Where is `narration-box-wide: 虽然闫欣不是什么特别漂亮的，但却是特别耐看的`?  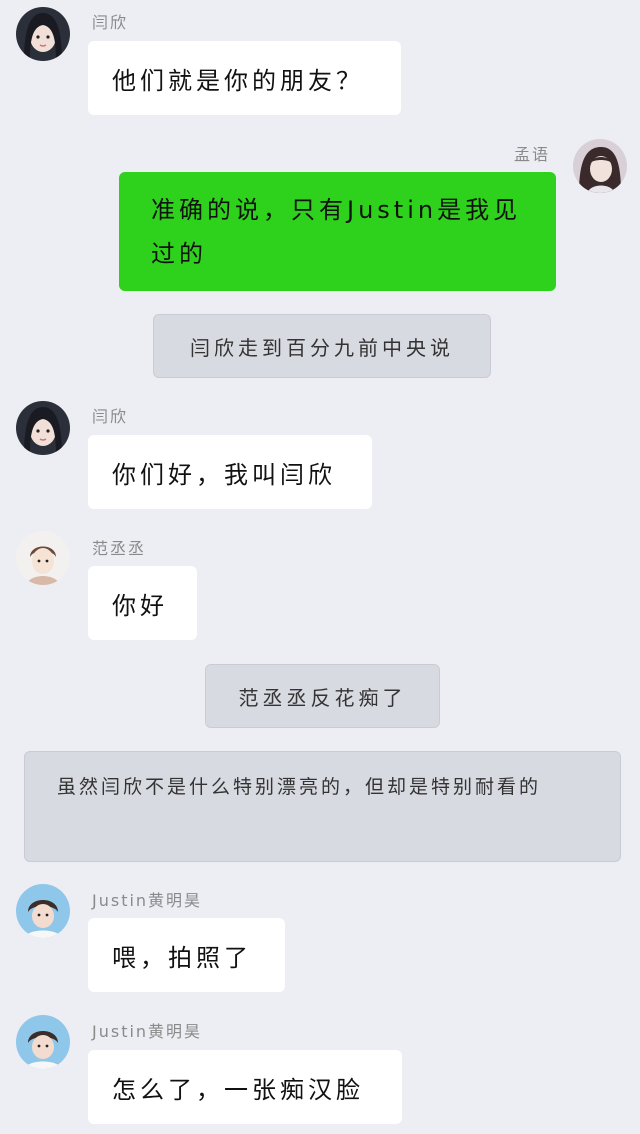
narration-box-wide: 虽然闫欣不是什么特别漂亮的，但却是特别耐看的 is located at coordinates (322, 806).